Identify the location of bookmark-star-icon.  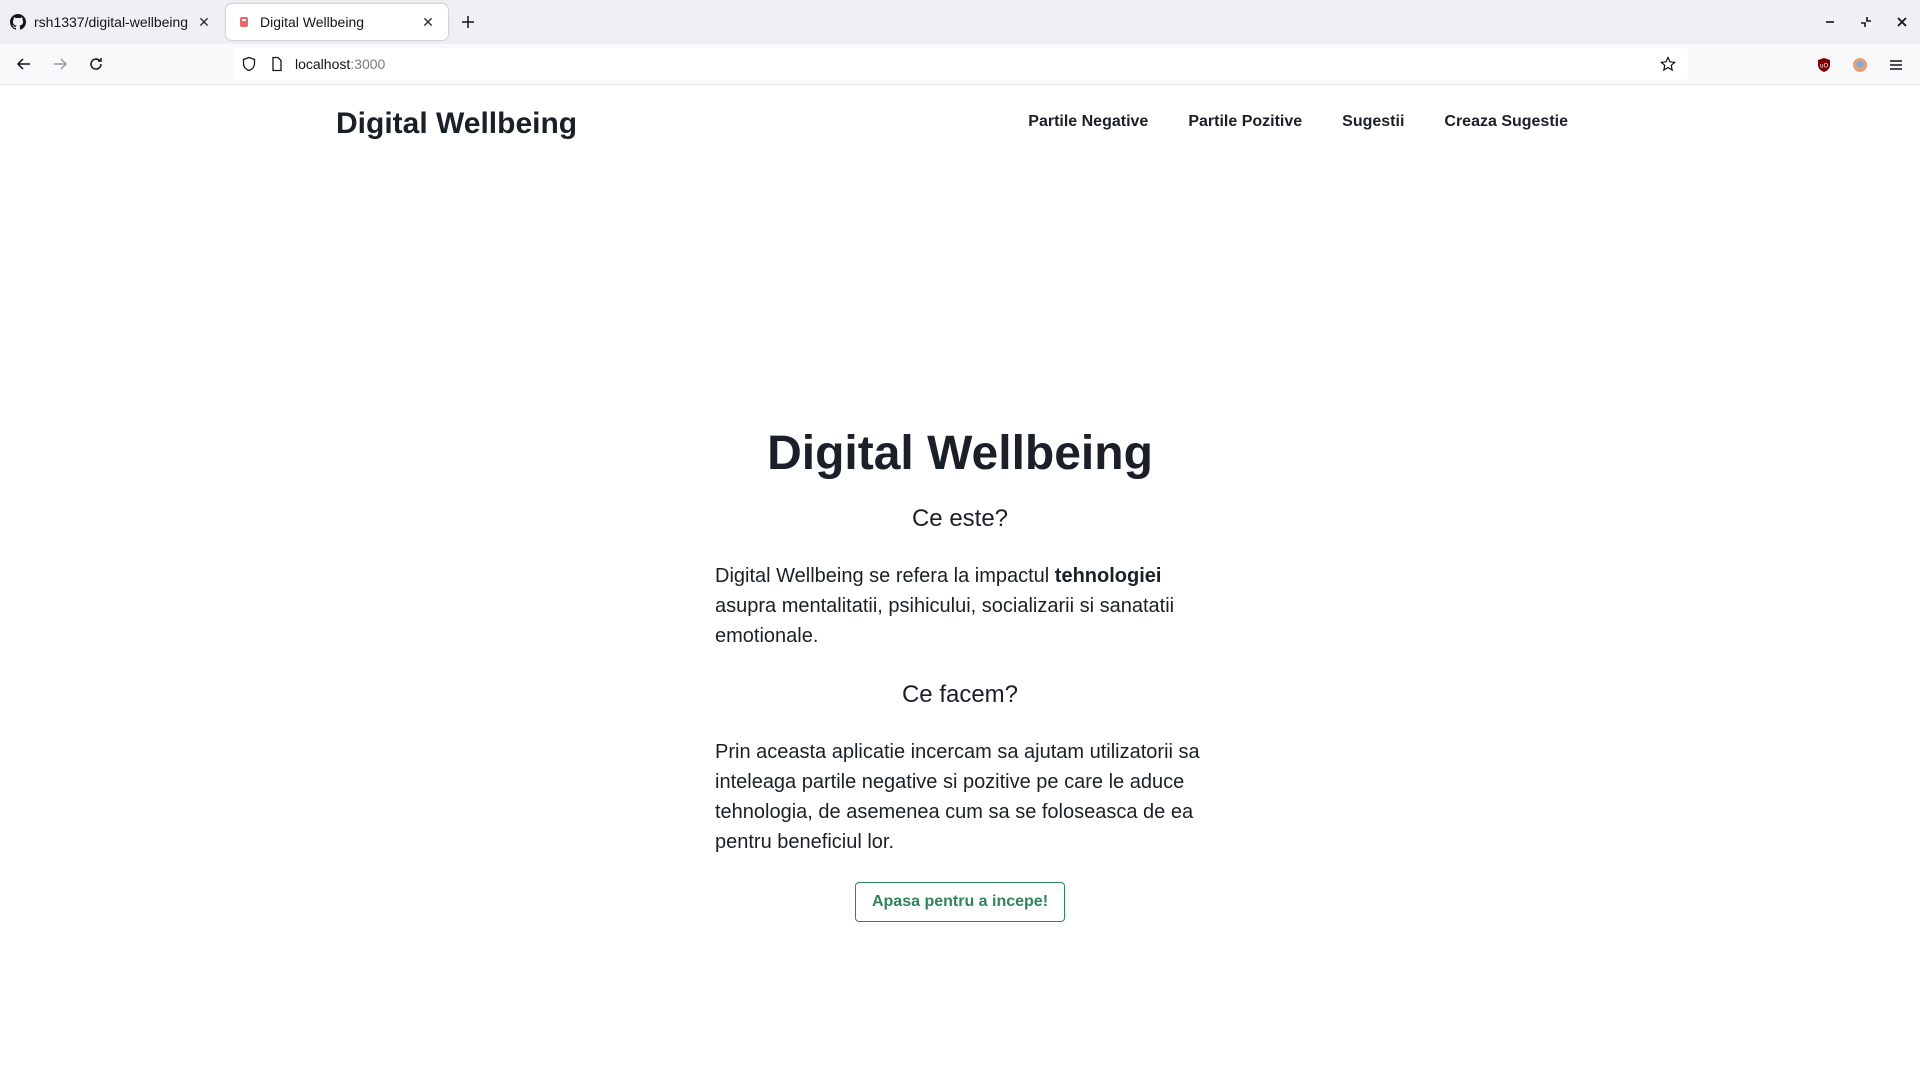
(1668, 64).